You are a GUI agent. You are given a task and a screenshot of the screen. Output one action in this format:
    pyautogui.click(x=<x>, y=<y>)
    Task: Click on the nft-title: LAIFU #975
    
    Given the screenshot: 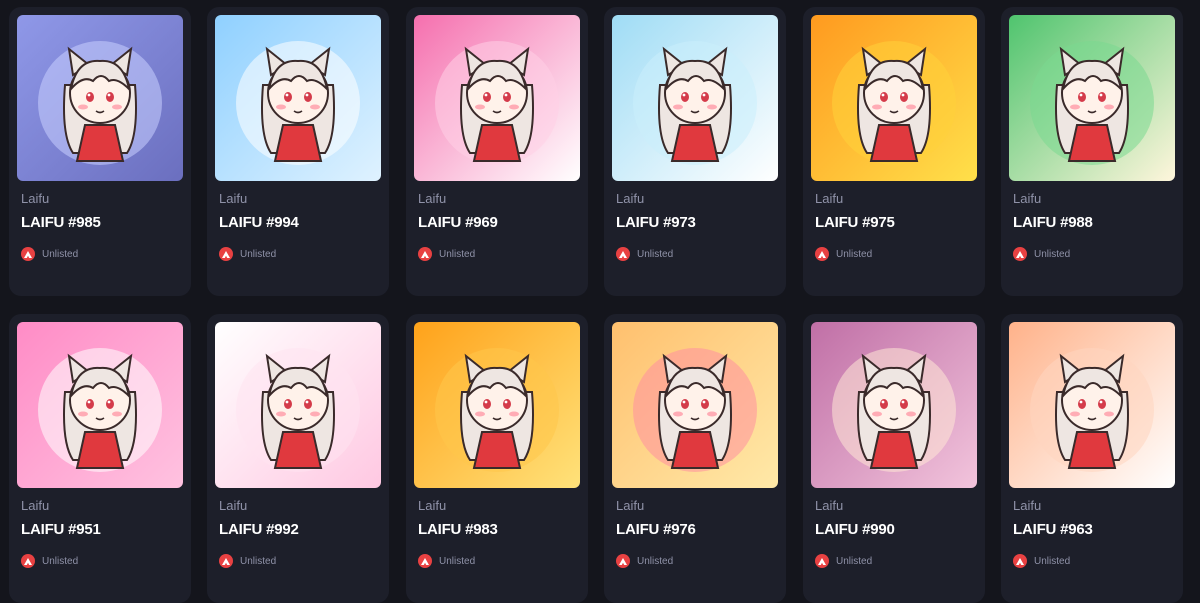 What is the action you would take?
    pyautogui.click(x=855, y=222)
    